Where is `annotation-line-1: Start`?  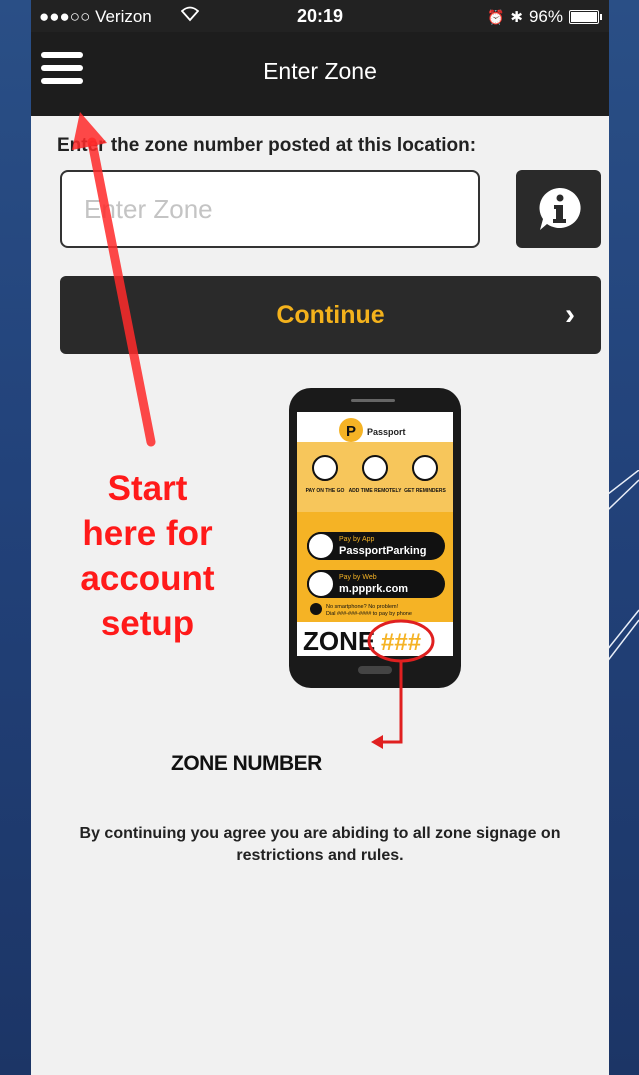 annotation-line-1: Start is located at coordinates (147, 488).